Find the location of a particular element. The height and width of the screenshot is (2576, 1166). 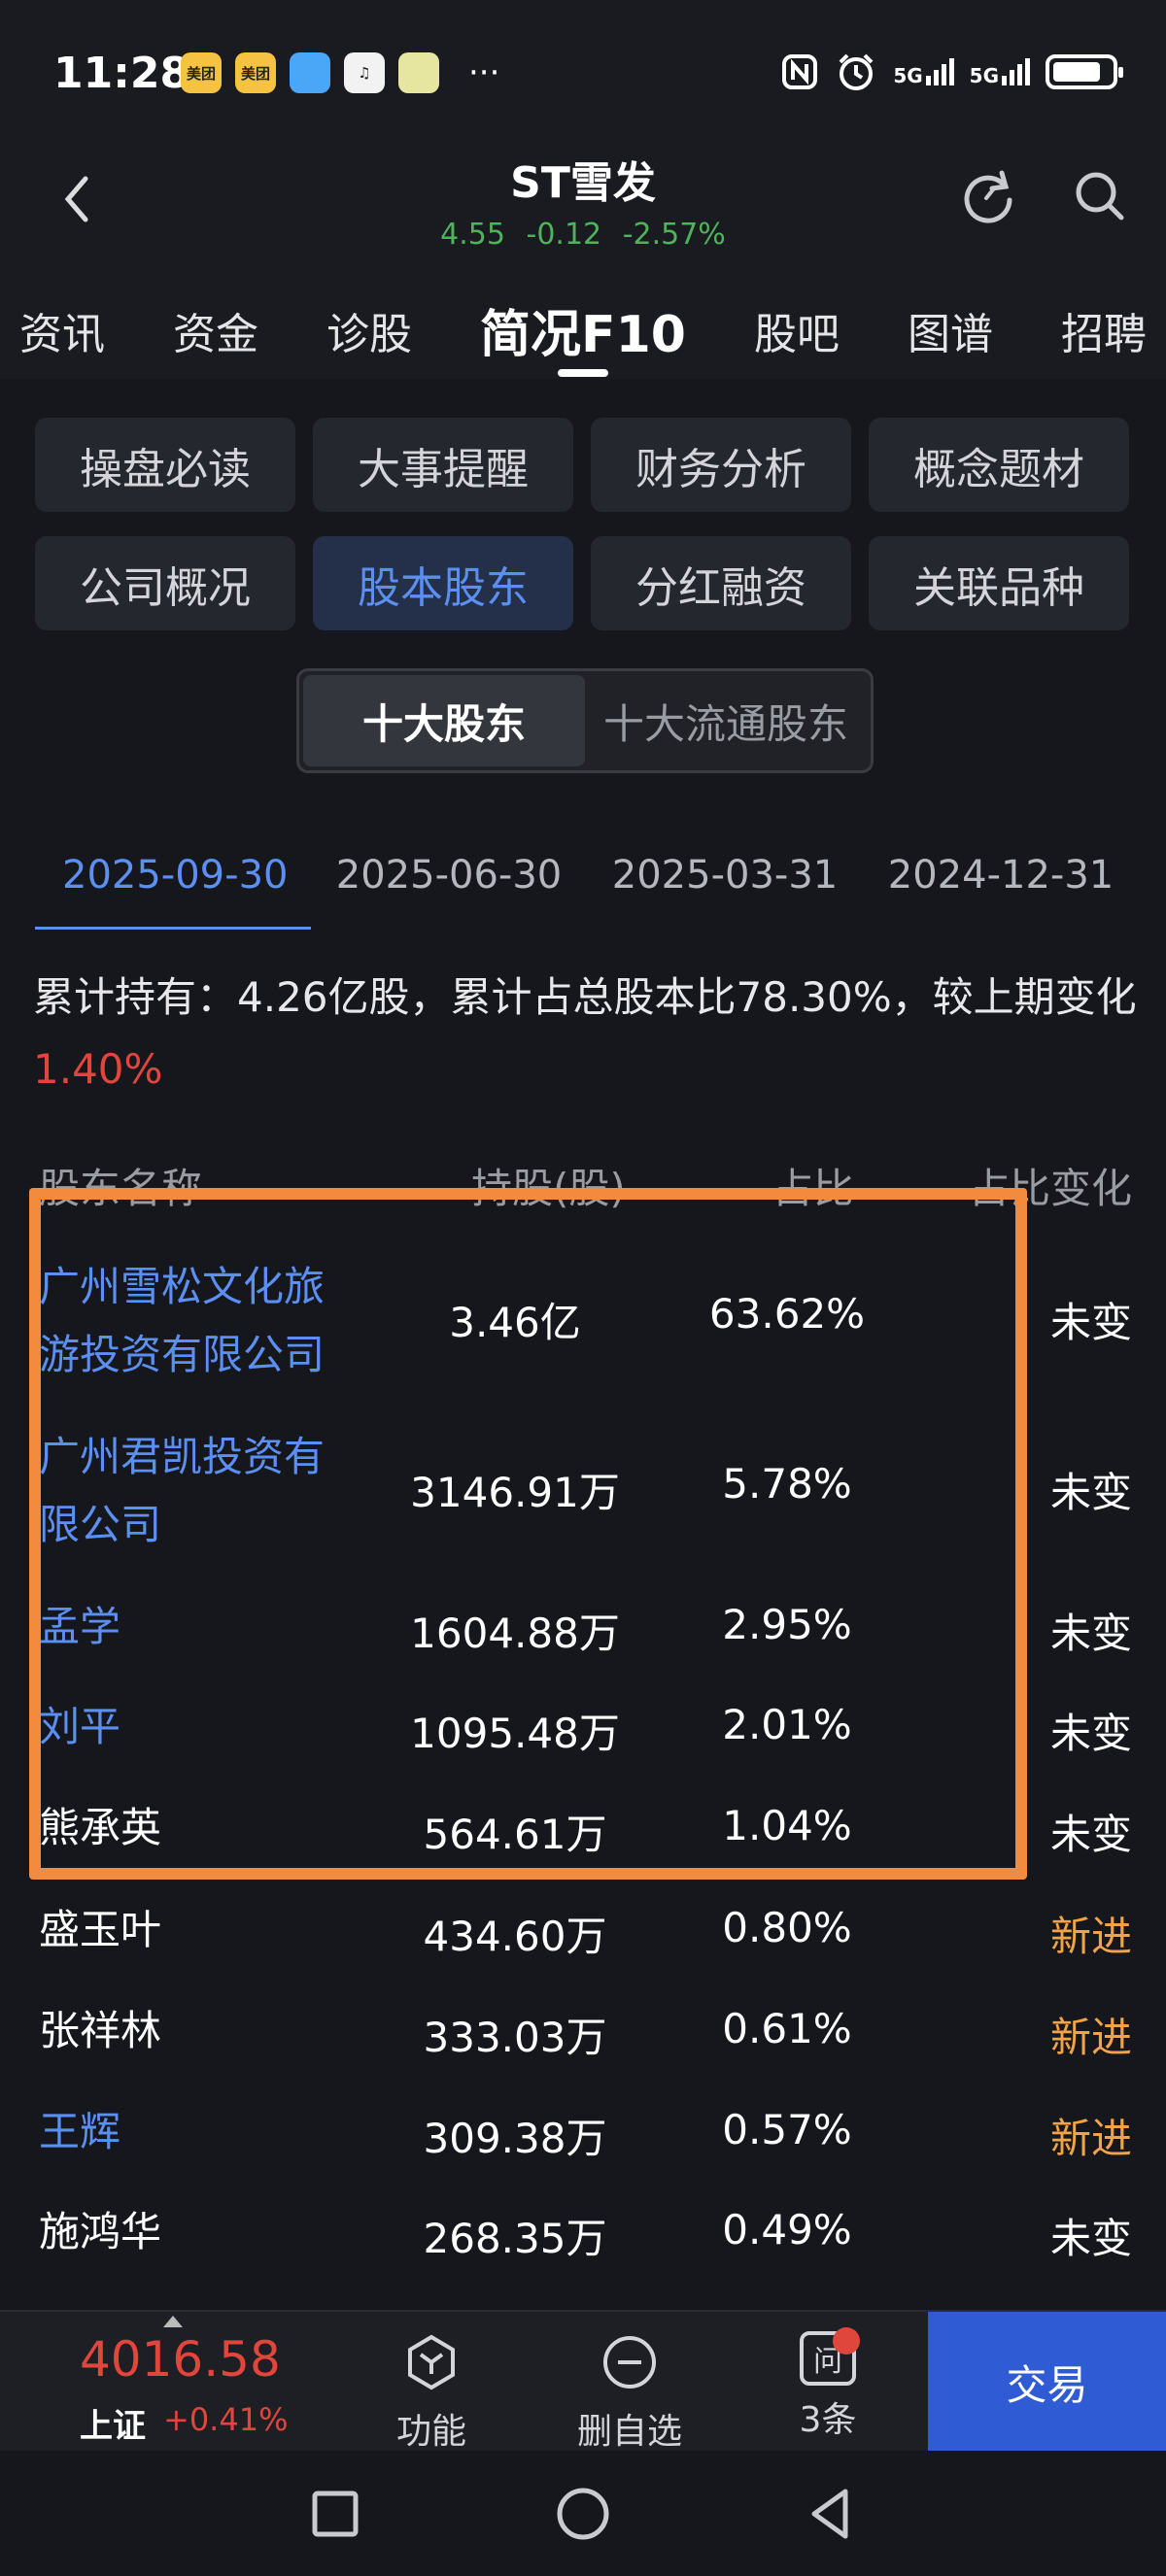

holder-name: 王辉 is located at coordinates (223, 2132).